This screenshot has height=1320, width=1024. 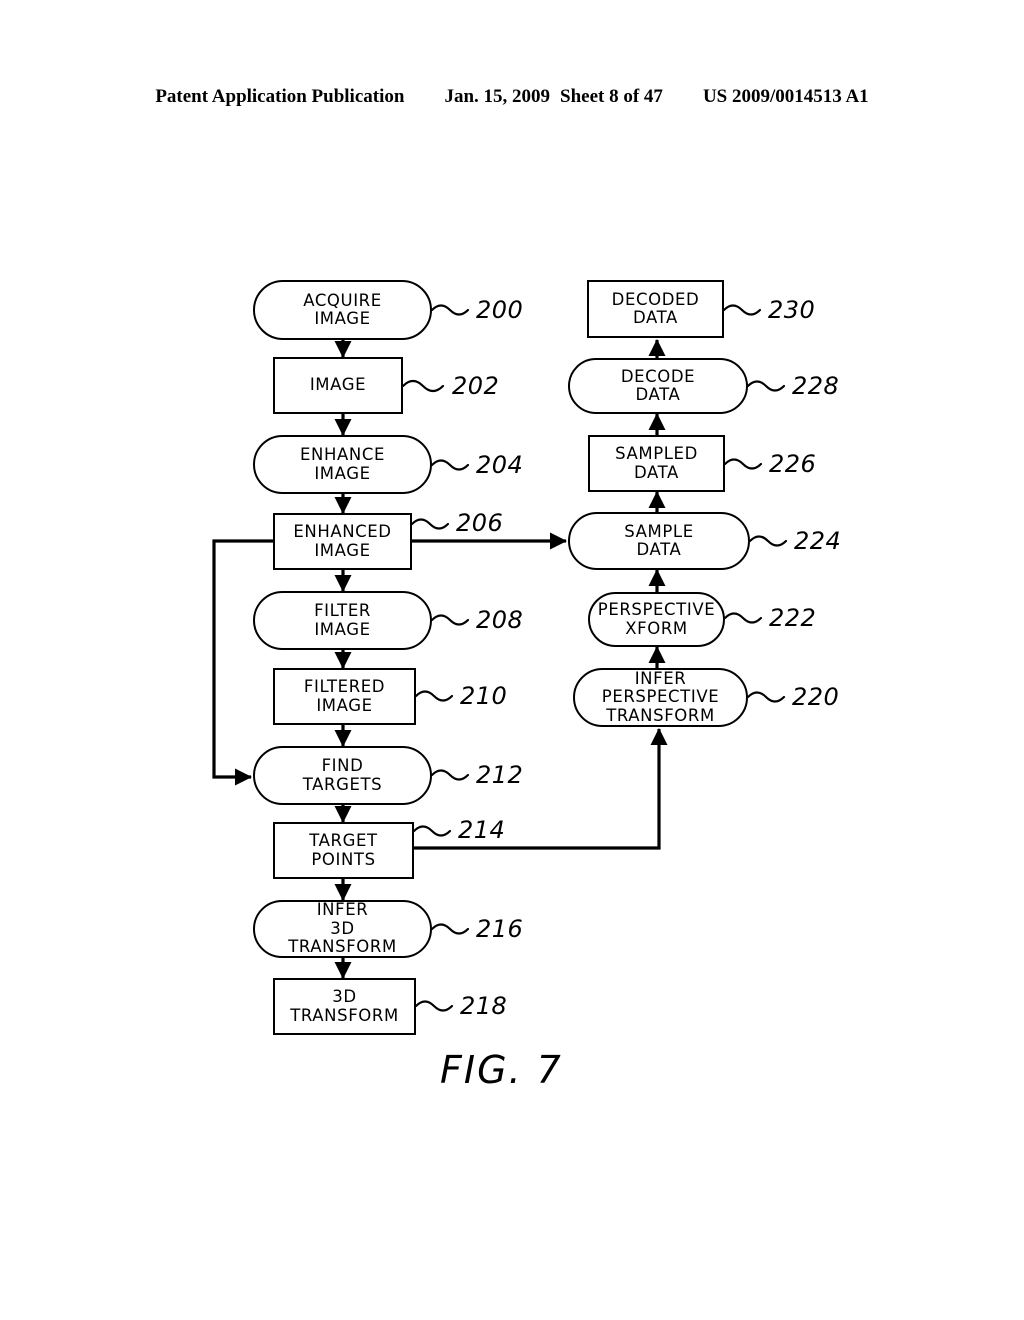 I want to click on refnum-222: 222, so click(x=793, y=618).